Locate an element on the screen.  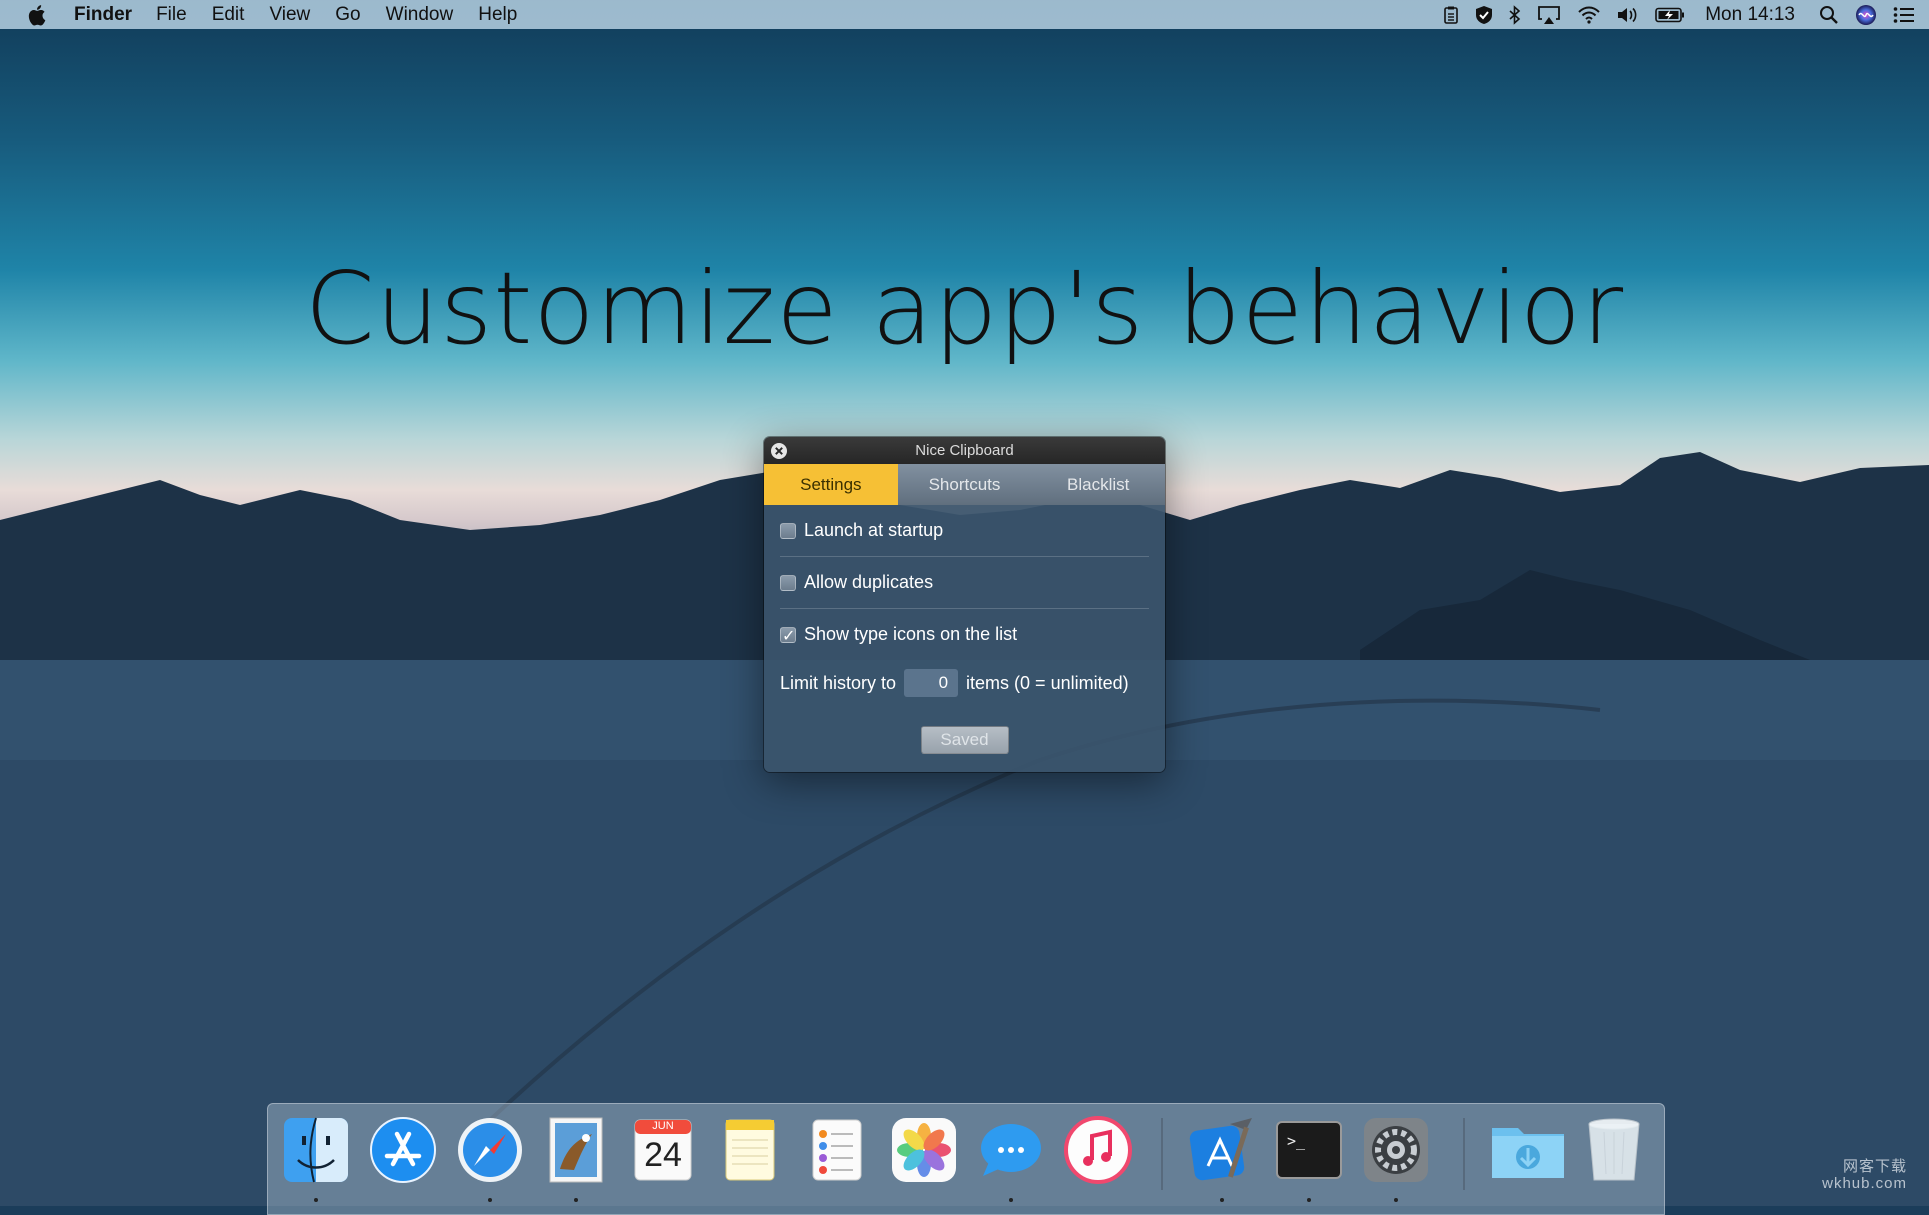
downloads-folder-icon is located at coordinates (1526, 1150).